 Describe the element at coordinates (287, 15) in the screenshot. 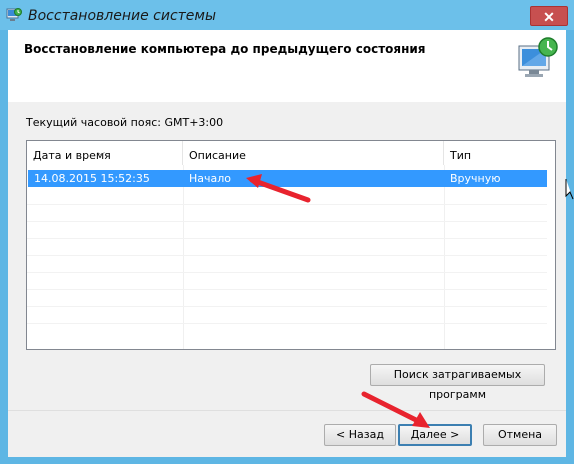

I see `title-bar: Восстановление системы ✕` at that location.